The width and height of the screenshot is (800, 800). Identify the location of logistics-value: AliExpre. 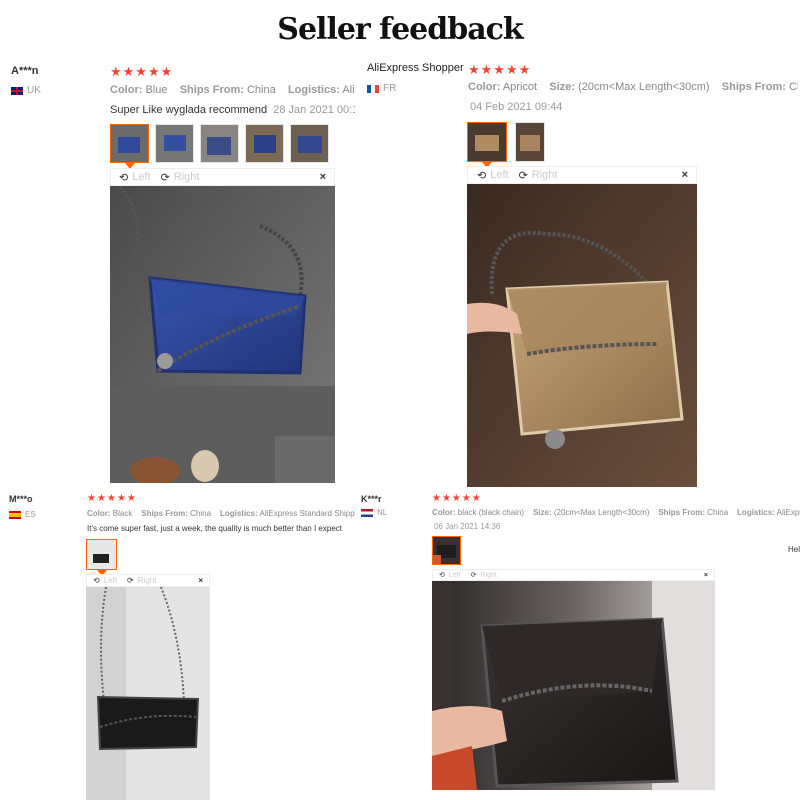
(348, 90).